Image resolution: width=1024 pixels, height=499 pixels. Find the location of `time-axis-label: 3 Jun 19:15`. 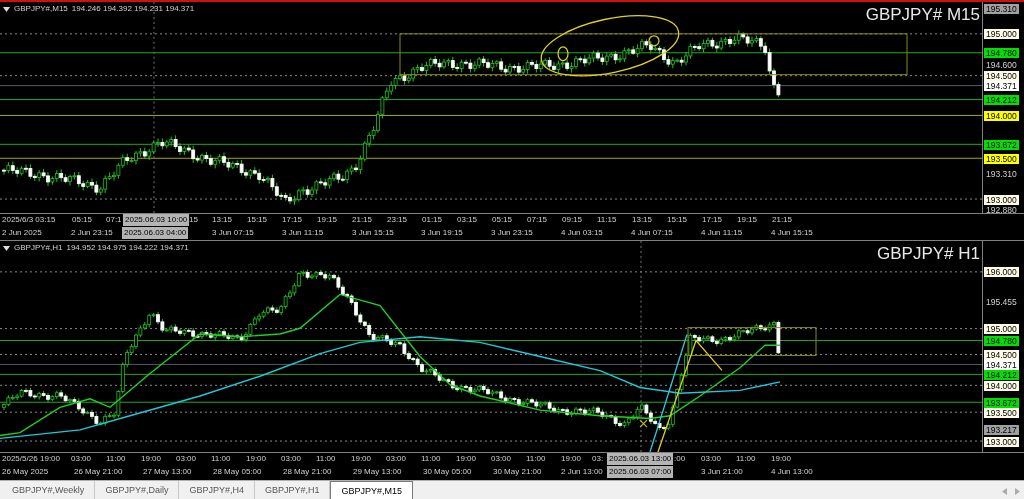

time-axis-label: 3 Jun 19:15 is located at coordinates (442, 233).